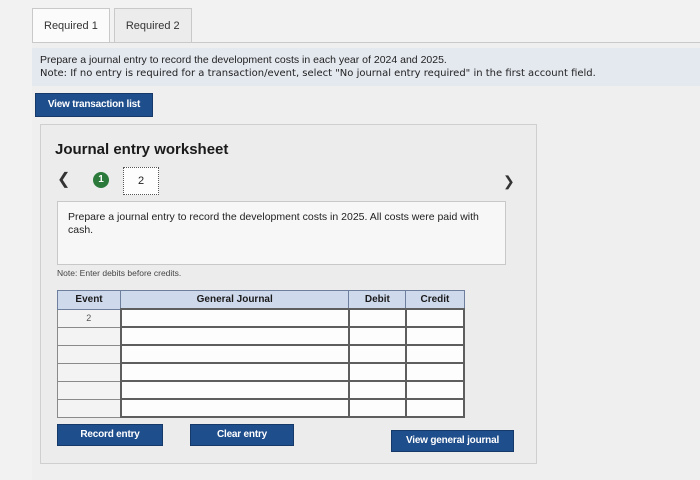 The image size is (700, 480). Describe the element at coordinates (152, 25) in the screenshot. I see `tab-required-2: Required 2` at that location.